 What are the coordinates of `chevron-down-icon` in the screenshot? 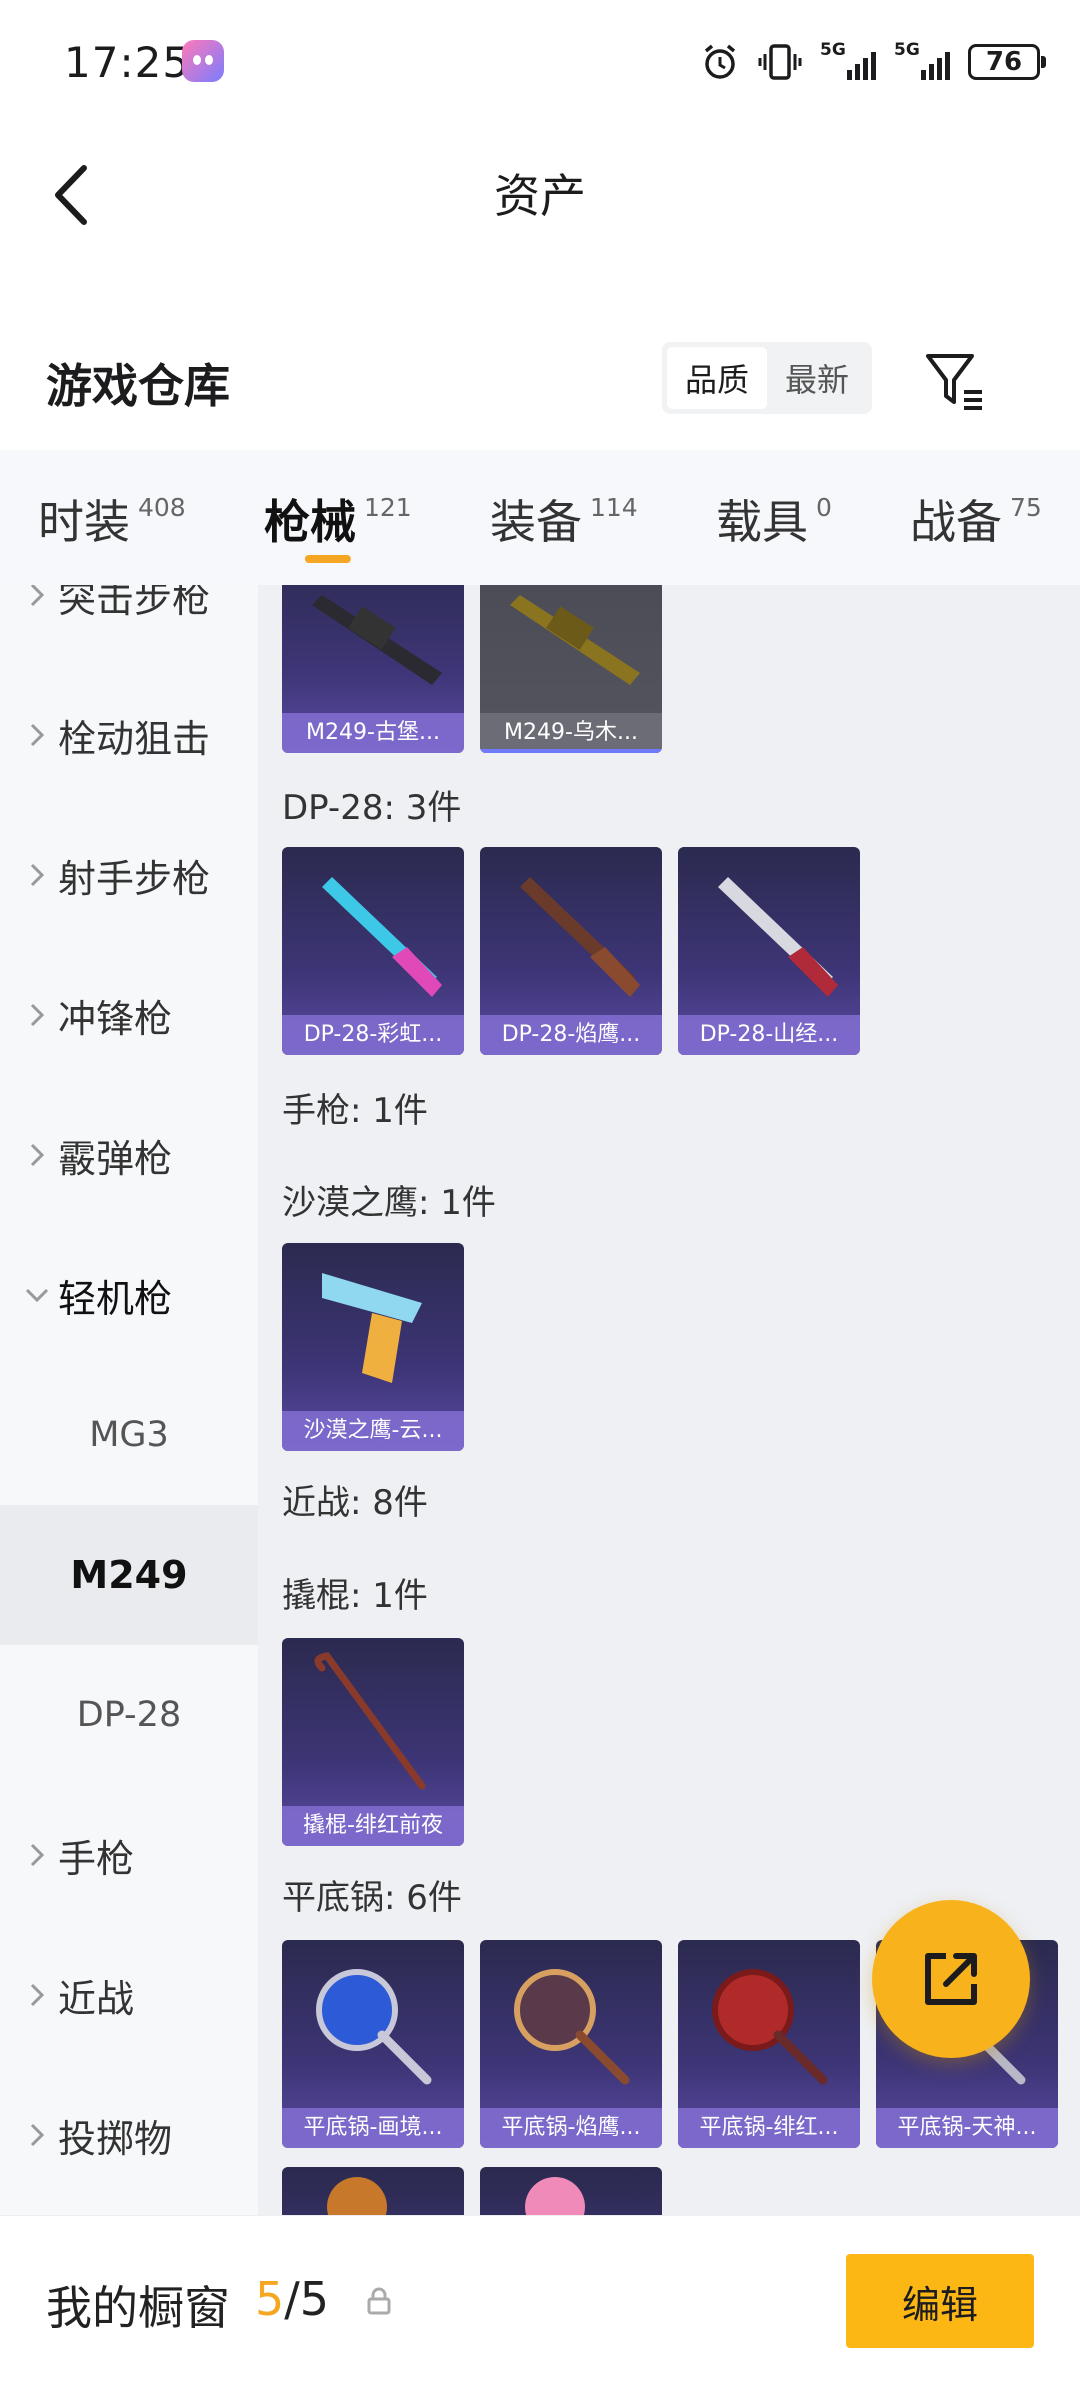 It's located at (37, 1295).